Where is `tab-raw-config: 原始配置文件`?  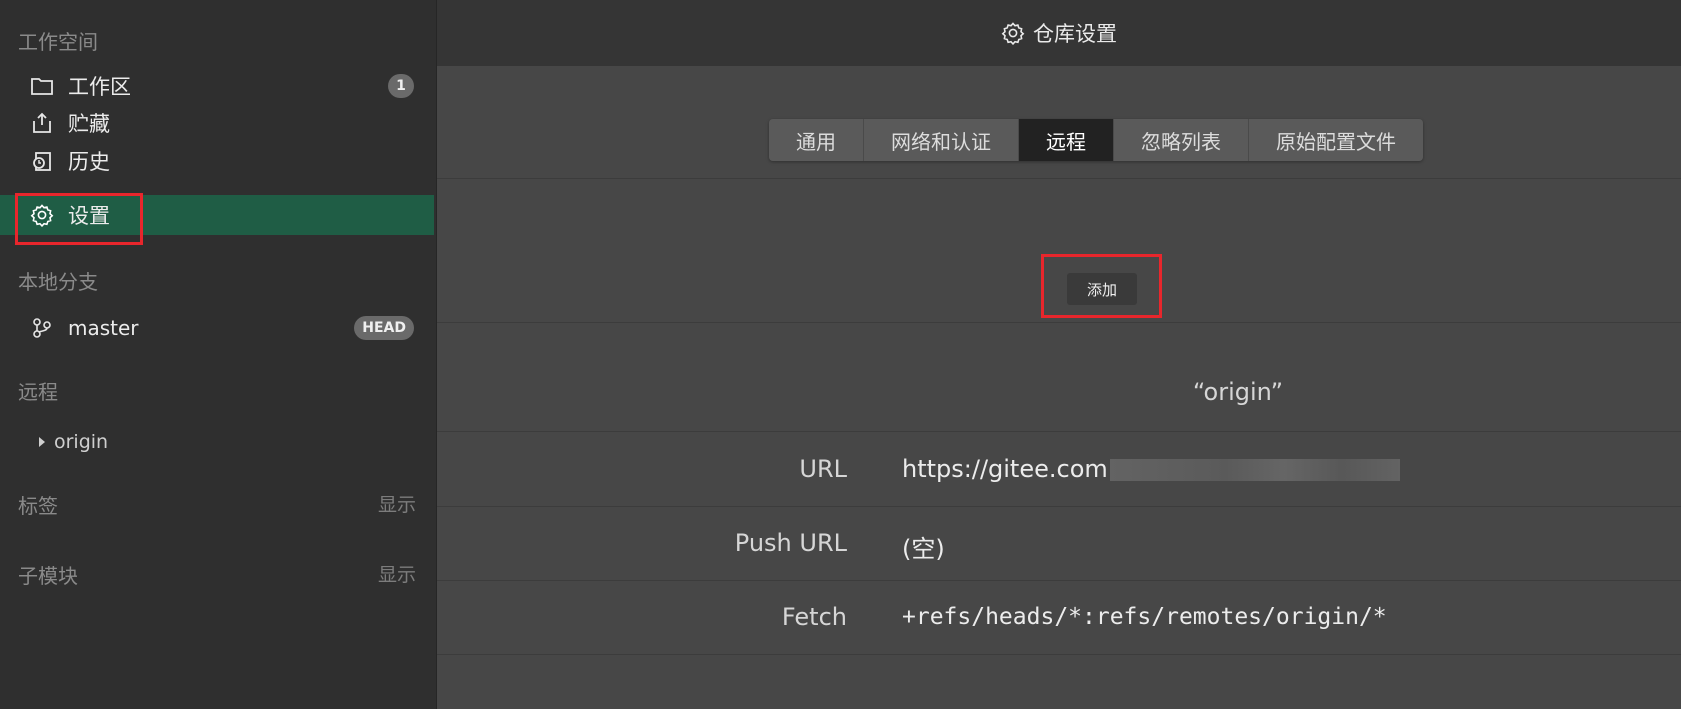
tab-raw-config: 原始配置文件 is located at coordinates (1336, 140).